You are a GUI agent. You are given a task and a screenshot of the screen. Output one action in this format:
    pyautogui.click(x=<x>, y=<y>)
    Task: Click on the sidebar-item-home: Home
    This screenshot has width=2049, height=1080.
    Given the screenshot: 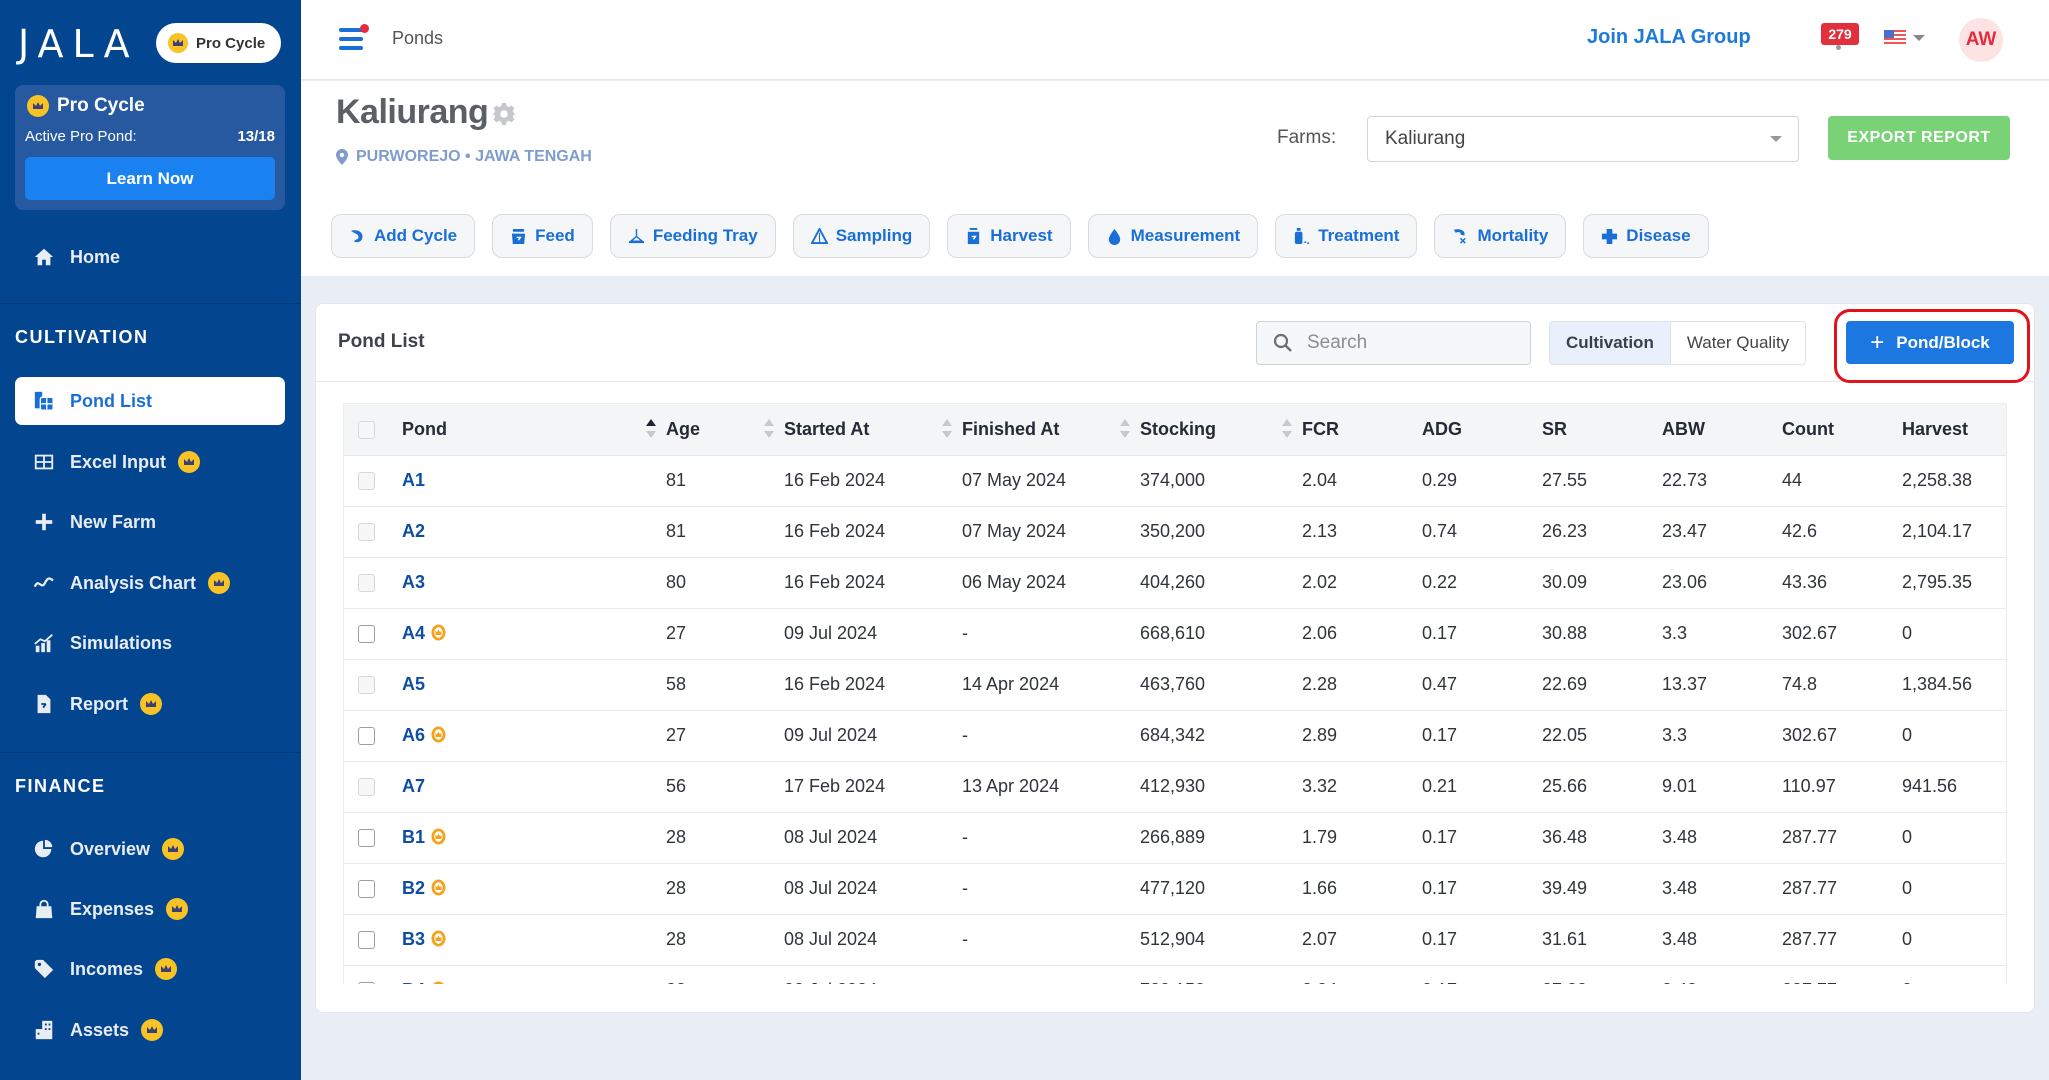 What is the action you would take?
    pyautogui.click(x=150, y=257)
    